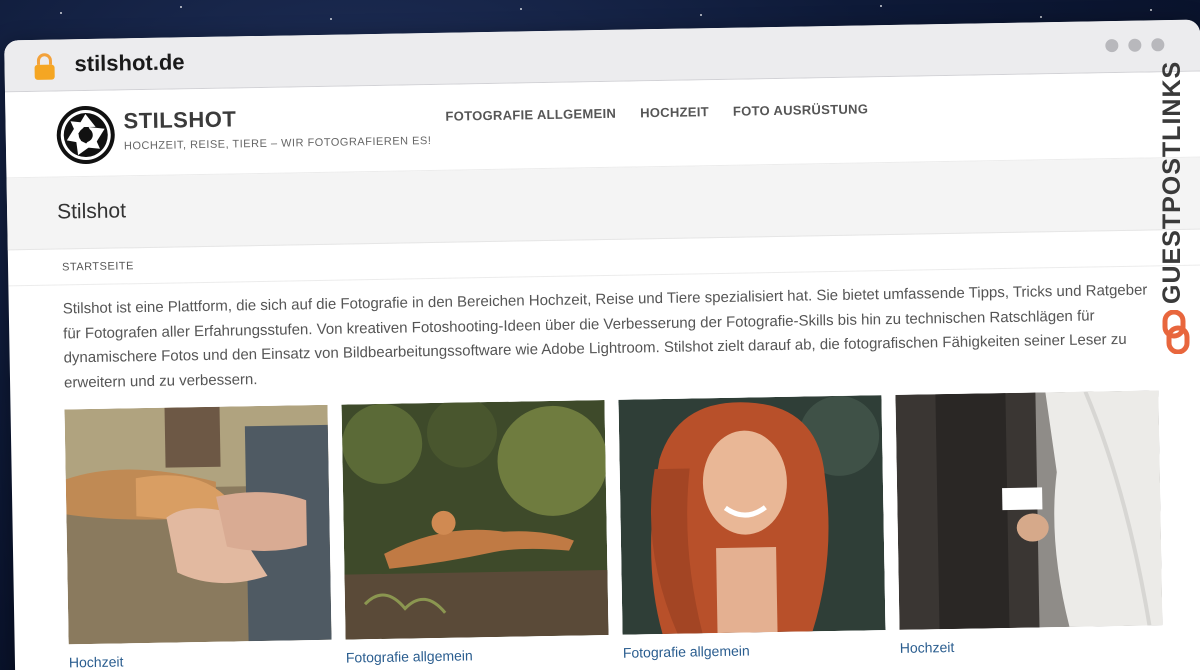 Image resolution: width=1200 pixels, height=670 pixels. I want to click on url-text: stilshot.de, so click(129, 63).